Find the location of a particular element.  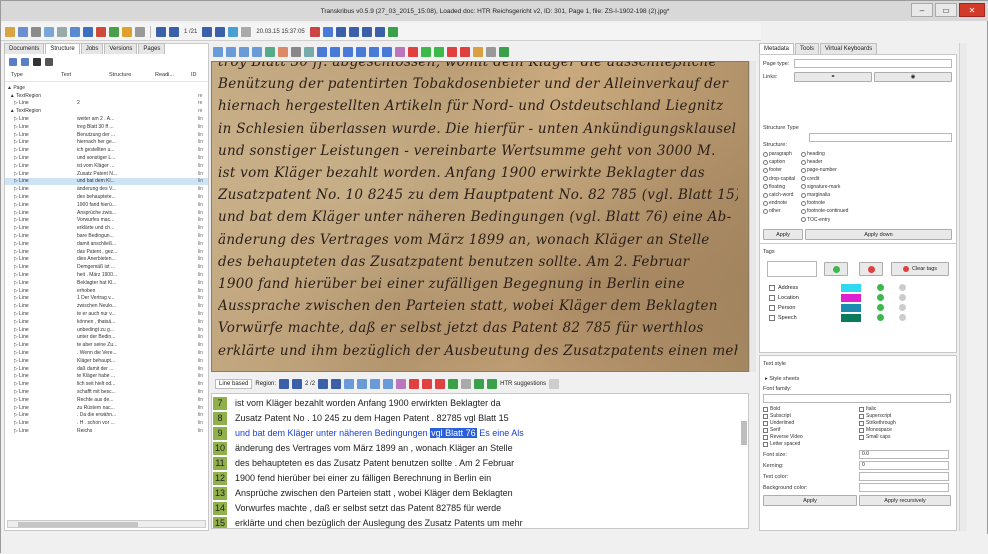

tree-row: ▷ Line heit . März 1900... lin is located at coordinates (106, 275).